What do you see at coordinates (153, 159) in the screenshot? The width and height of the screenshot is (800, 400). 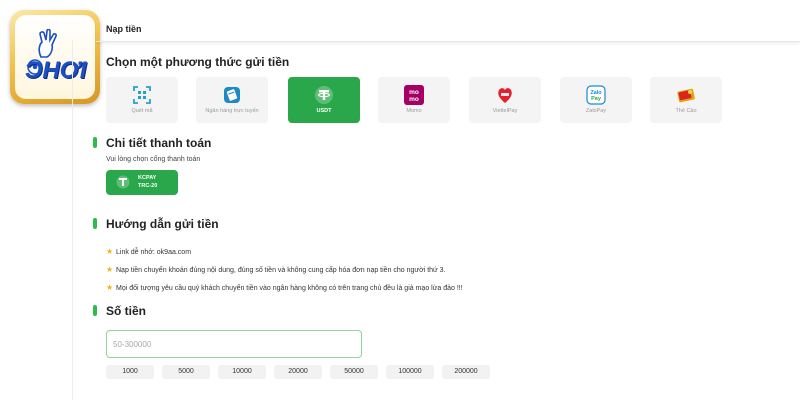 I see `gateway-hint: Vui lòng chọn cổng thanh toán` at bounding box center [153, 159].